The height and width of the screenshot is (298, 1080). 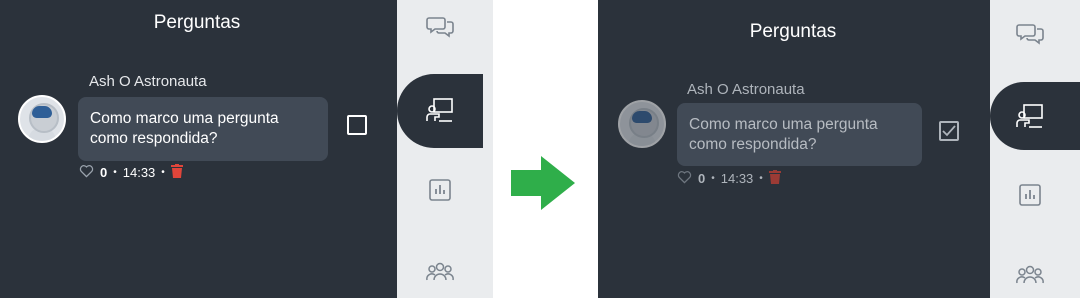 What do you see at coordinates (543, 185) in the screenshot?
I see `right-arrow-icon` at bounding box center [543, 185].